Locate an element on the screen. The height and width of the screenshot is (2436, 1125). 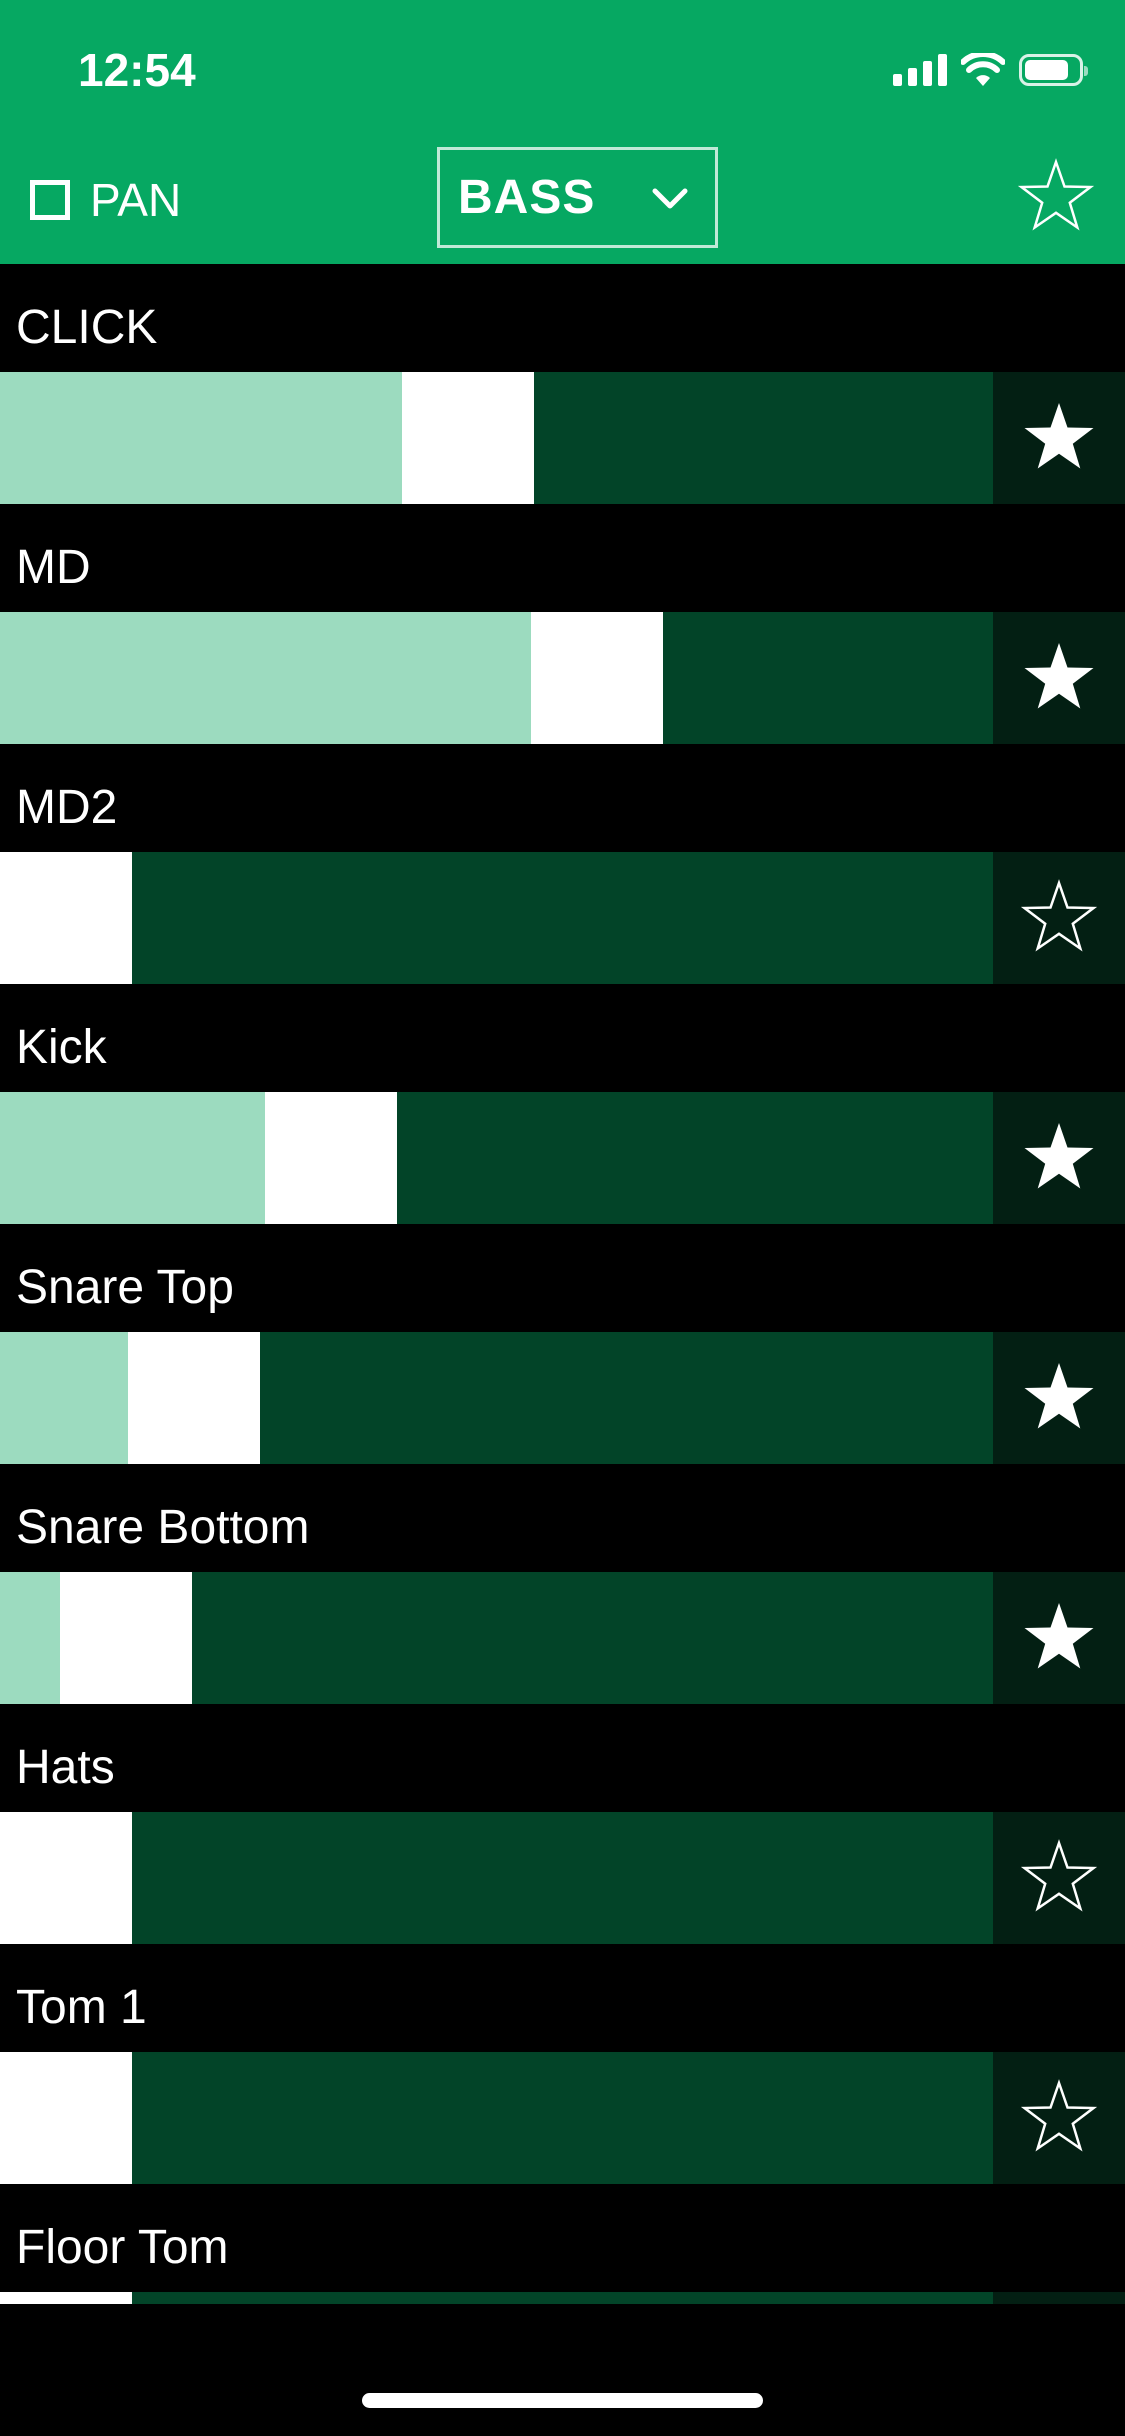
battery-icon is located at coordinates (1053, 70).